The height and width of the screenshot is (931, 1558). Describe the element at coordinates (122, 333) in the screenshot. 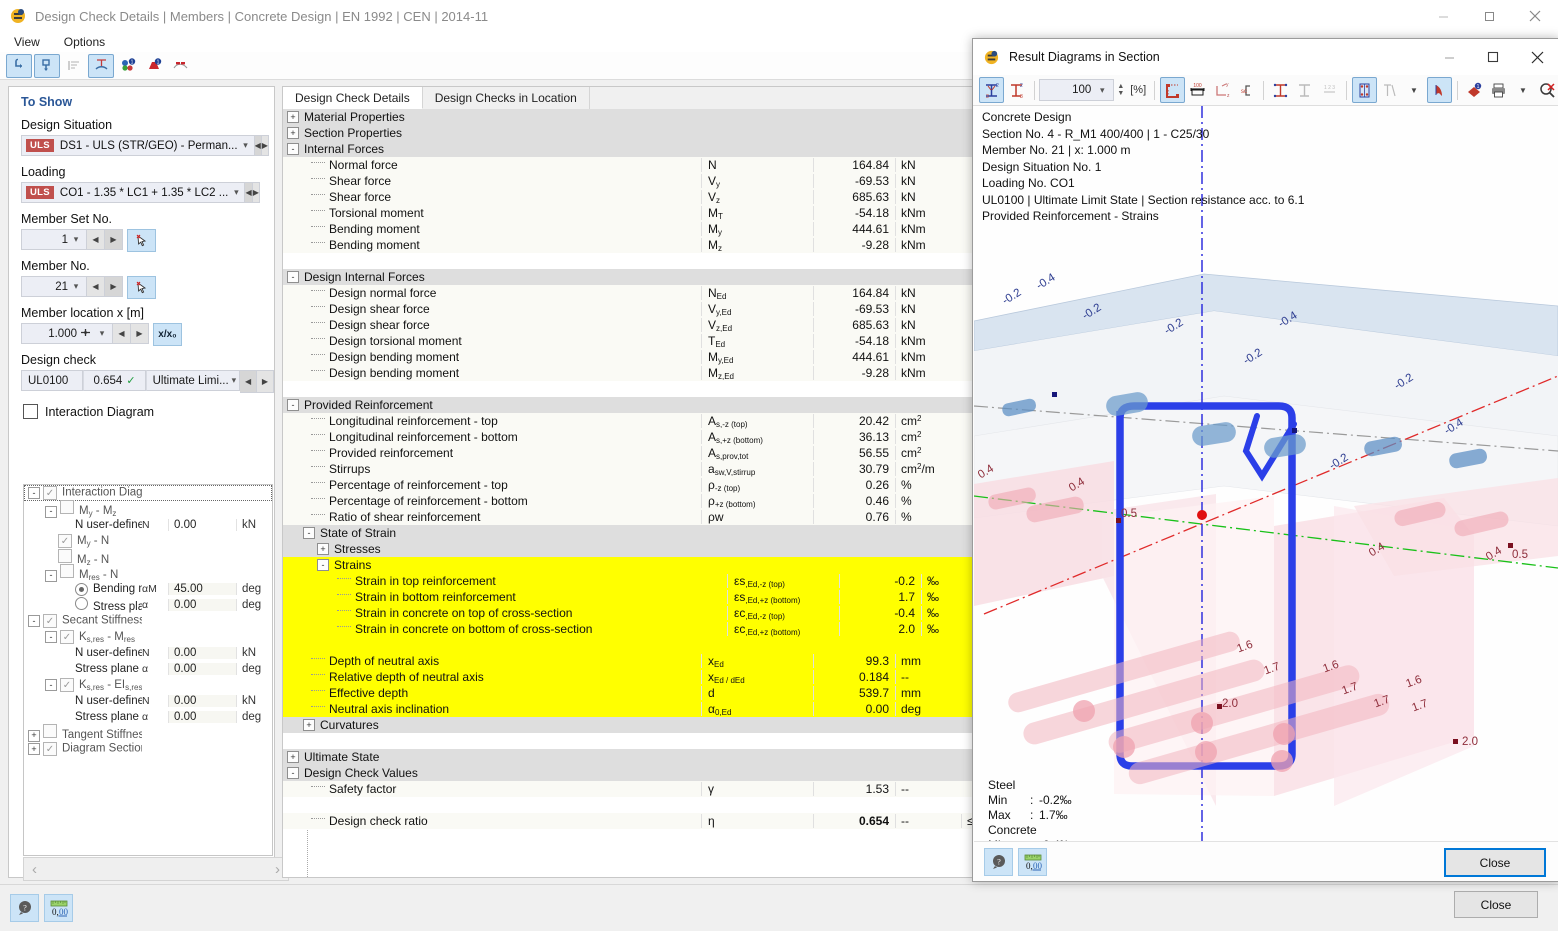

I see `member-location-prev-button: ◀` at that location.